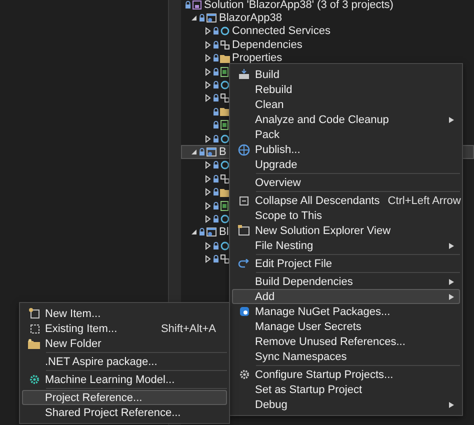 The image size is (474, 425). I want to click on tree-label: Solution 'BlazorApp38' (3 of 3 projects), so click(299, 5).